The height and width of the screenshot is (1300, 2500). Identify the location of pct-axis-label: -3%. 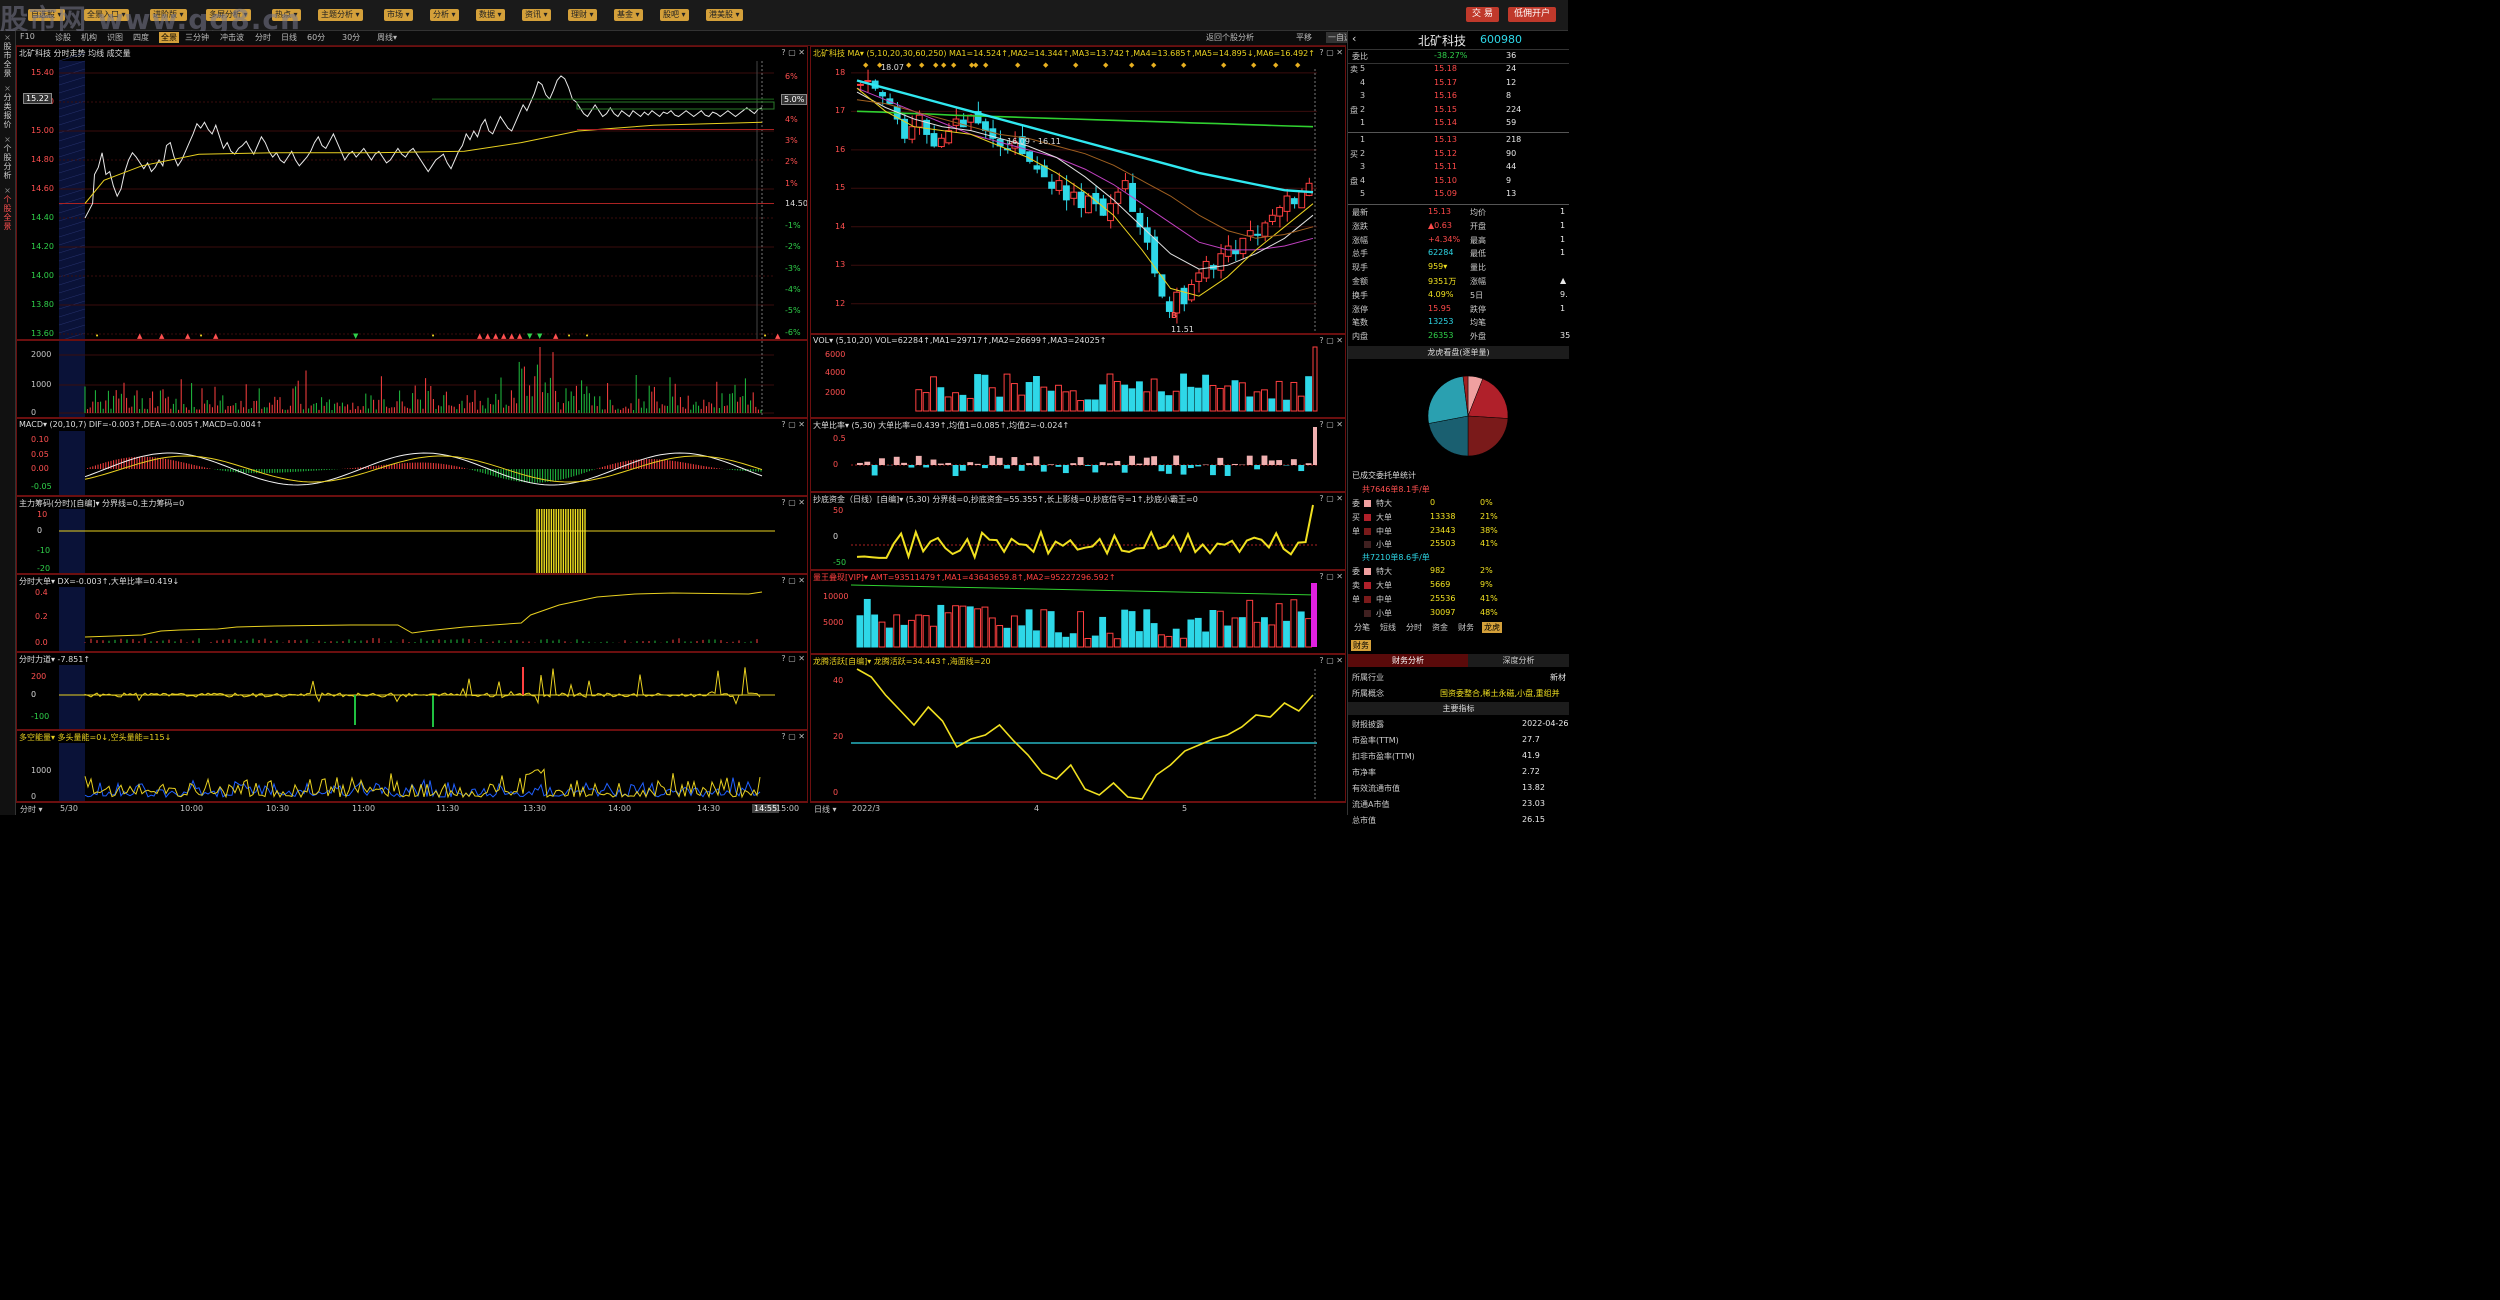
(793, 268).